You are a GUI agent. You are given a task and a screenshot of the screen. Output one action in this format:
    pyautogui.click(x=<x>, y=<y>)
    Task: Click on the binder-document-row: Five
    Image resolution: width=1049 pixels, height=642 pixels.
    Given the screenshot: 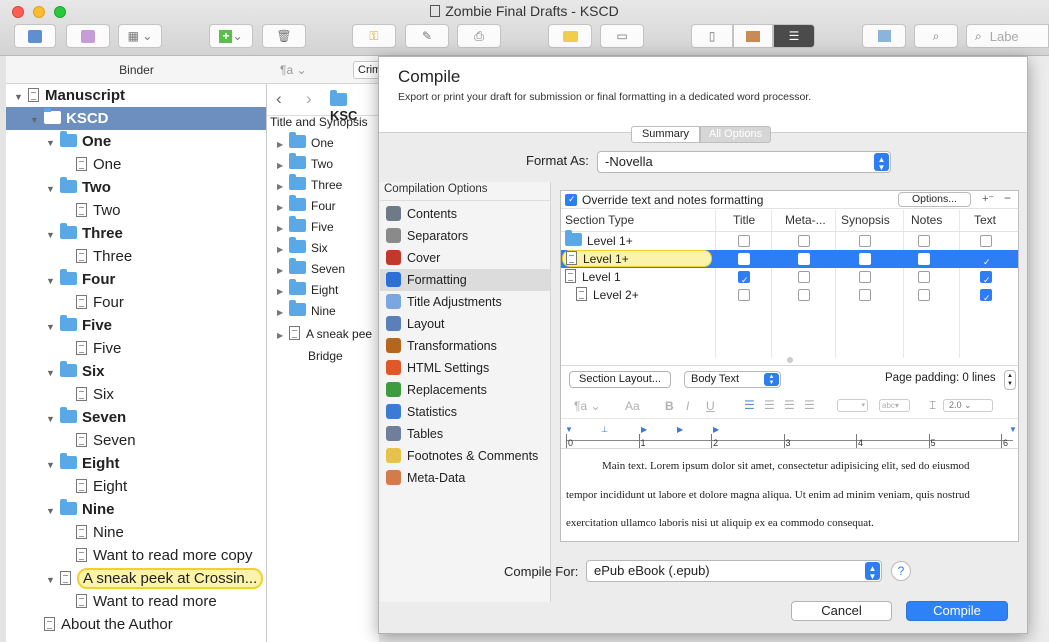 What is the action you would take?
    pyautogui.click(x=136, y=348)
    